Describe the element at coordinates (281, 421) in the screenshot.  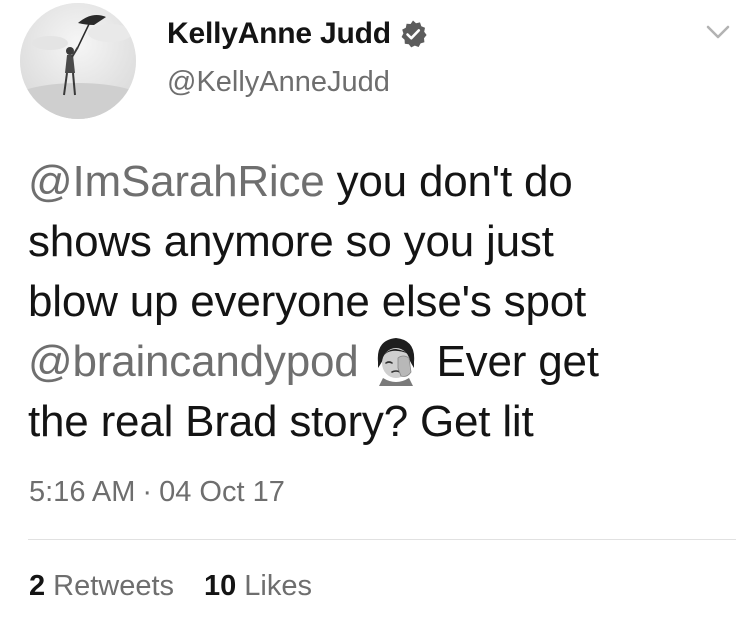
I see `tweet-line-5: the real Brad story? Get lit` at that location.